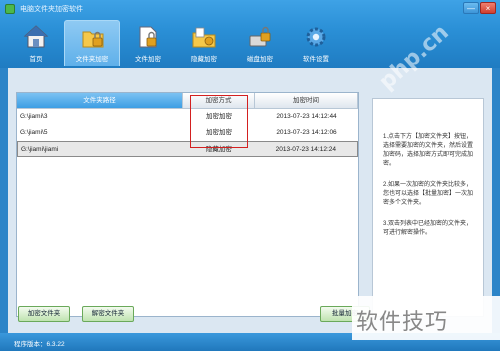 Image resolution: width=500 pixels, height=351 pixels. I want to click on row-time: 2013-07-23 14:12:24, so click(305, 149).